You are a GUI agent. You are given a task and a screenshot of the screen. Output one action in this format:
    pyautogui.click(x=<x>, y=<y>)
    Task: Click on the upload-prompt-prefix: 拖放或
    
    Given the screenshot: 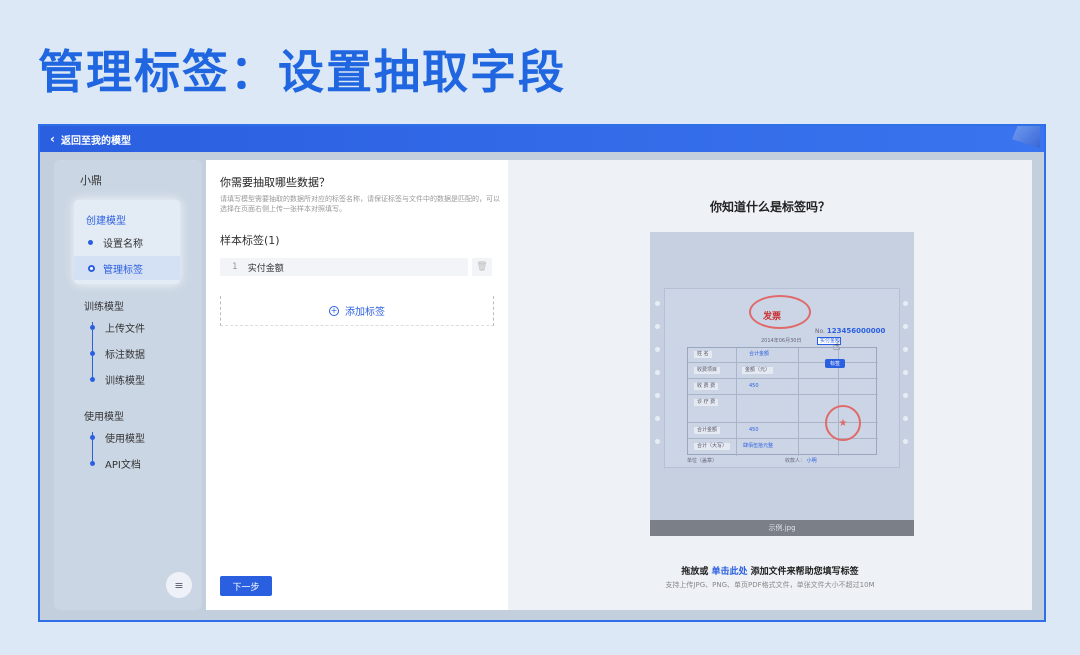 What is the action you would take?
    pyautogui.click(x=695, y=572)
    